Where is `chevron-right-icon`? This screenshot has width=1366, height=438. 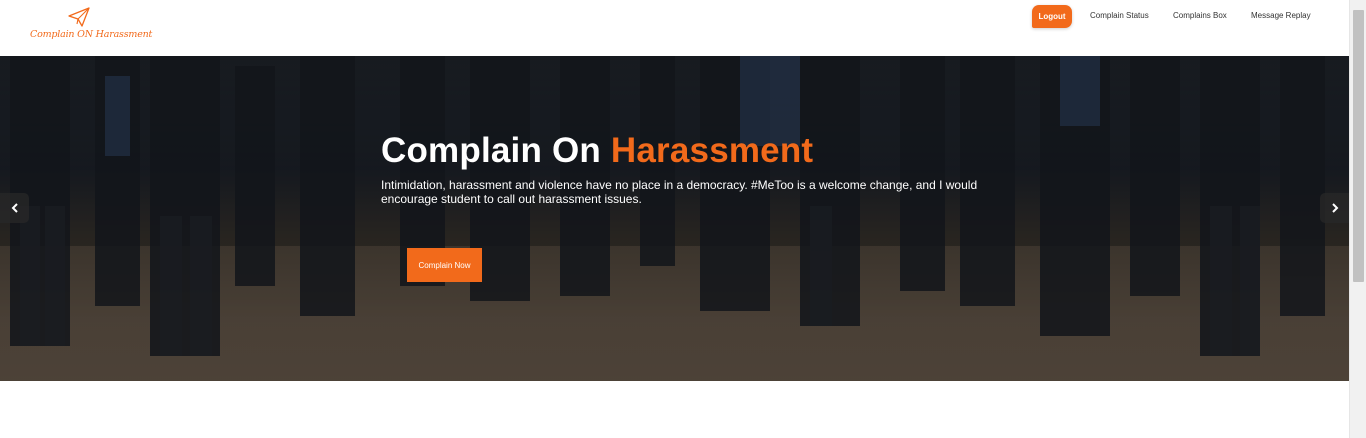 chevron-right-icon is located at coordinates (1334, 208).